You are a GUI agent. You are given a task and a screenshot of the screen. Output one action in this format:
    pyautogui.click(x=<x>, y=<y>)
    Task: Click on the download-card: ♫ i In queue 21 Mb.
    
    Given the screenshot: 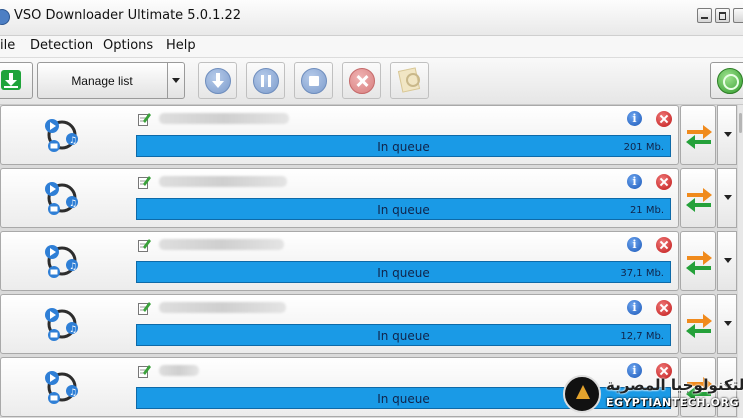 What is the action you would take?
    pyautogui.click(x=339, y=198)
    